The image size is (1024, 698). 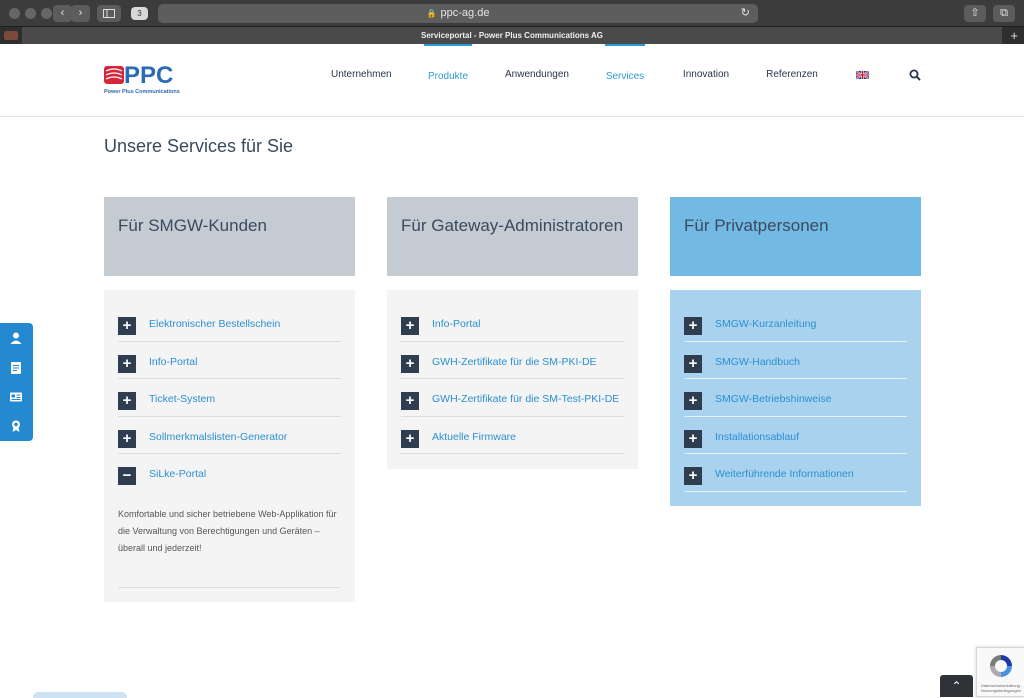 I want to click on address-bar: 🔒 ppc-ag.de ↻, so click(x=458, y=13).